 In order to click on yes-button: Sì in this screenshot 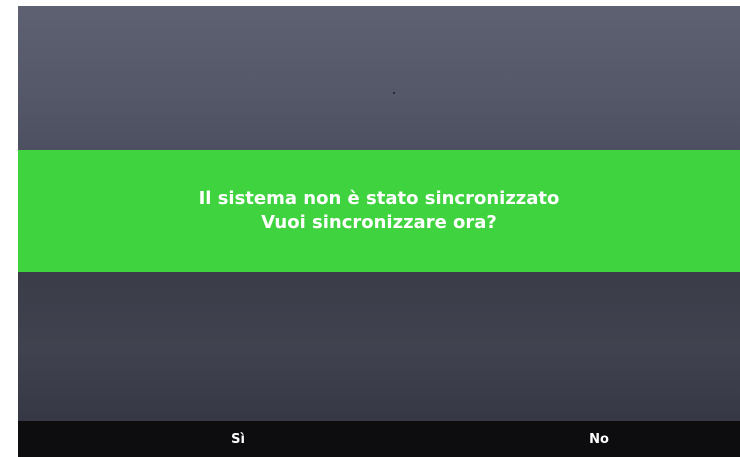, I will do `click(238, 439)`.